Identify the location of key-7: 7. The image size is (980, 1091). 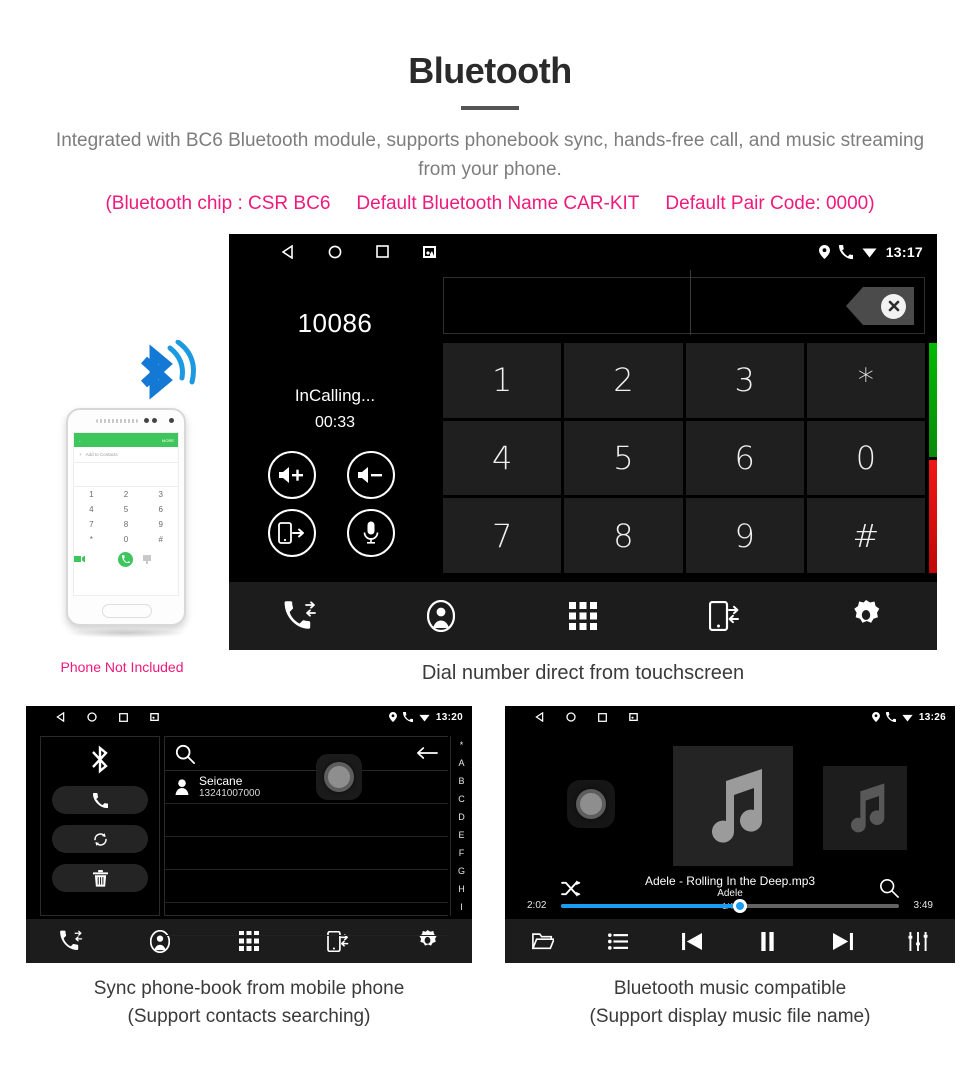
(502, 535).